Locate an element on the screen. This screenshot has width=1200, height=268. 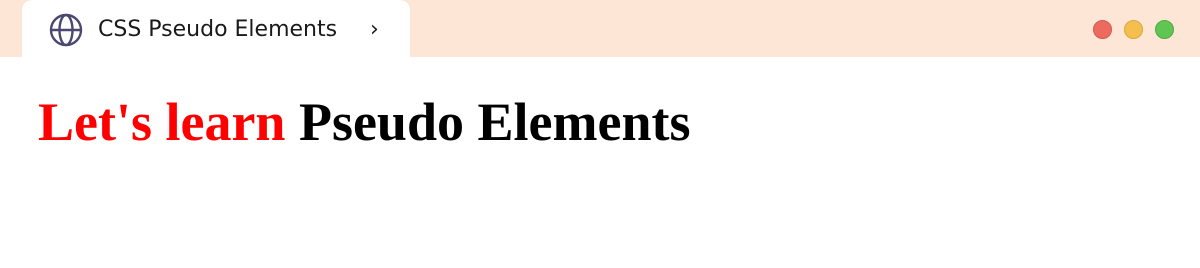
heading-rest: Pseudo Elements is located at coordinates (488, 122).